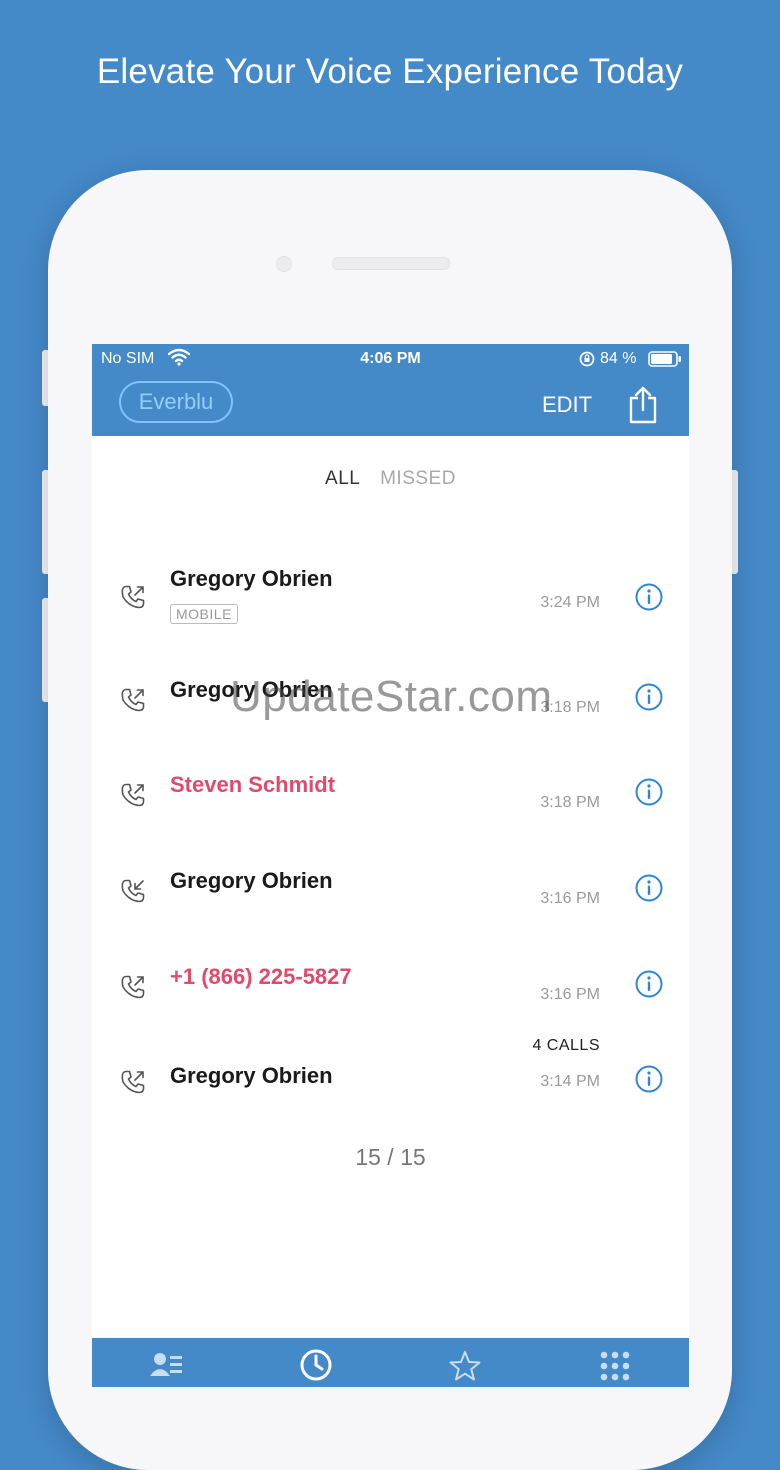  Describe the element at coordinates (390, 789) in the screenshot. I see `call-row: Steven Schmidt 3:18 PM` at that location.